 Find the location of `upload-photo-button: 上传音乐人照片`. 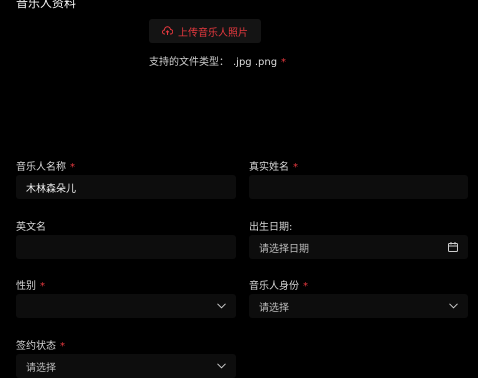

upload-photo-button: 上传音乐人照片 is located at coordinates (205, 31).